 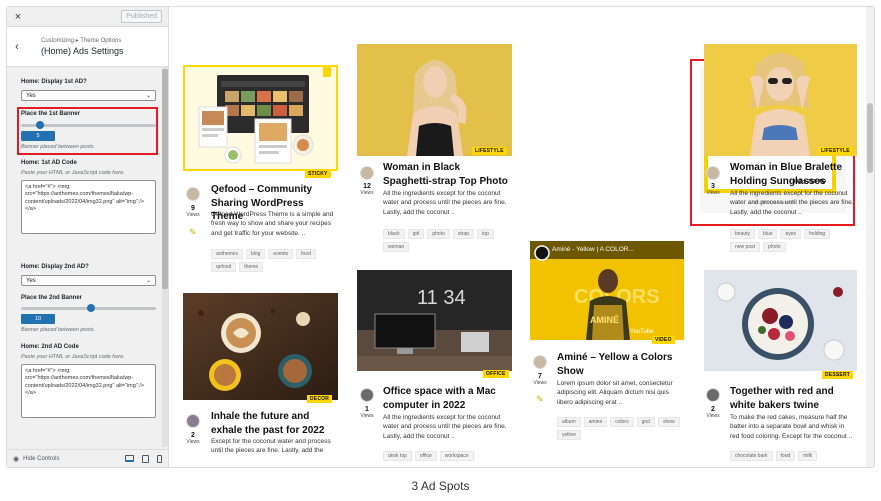 What do you see at coordinates (38, 319) in the screenshot?
I see `place2-number-input: 10` at bounding box center [38, 319].